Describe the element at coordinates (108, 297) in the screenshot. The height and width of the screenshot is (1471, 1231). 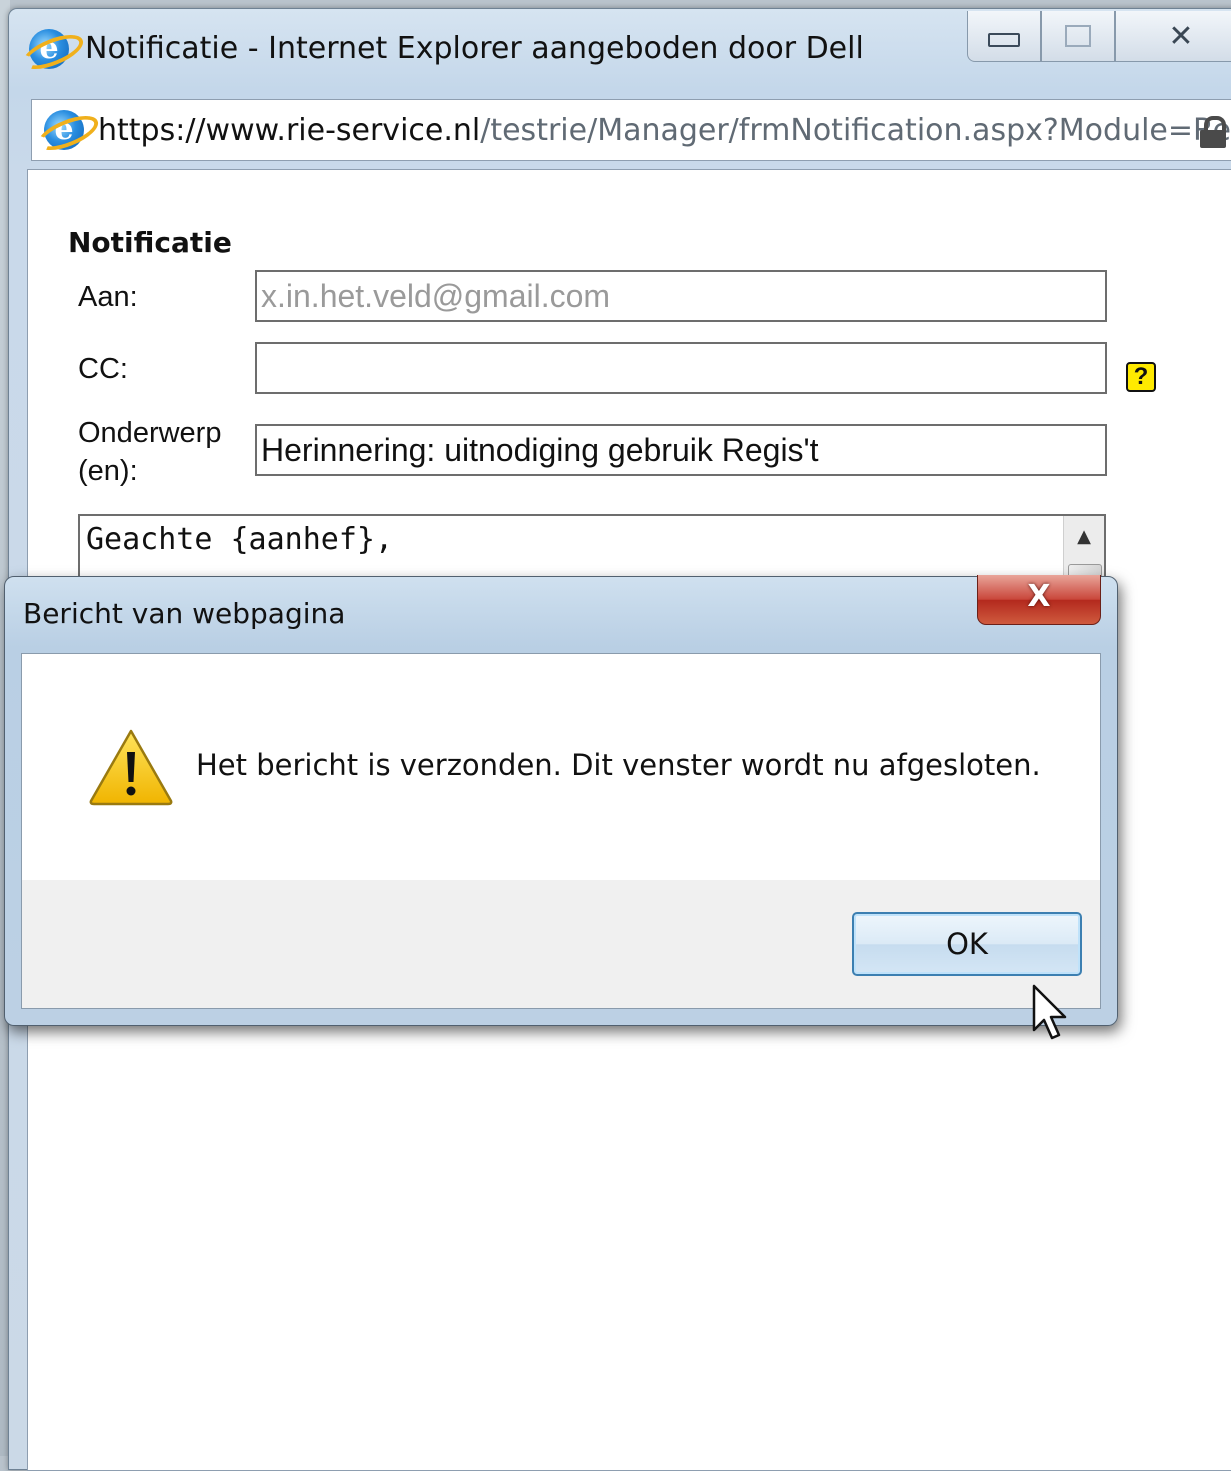
I see `to-label: Aan:` at that location.